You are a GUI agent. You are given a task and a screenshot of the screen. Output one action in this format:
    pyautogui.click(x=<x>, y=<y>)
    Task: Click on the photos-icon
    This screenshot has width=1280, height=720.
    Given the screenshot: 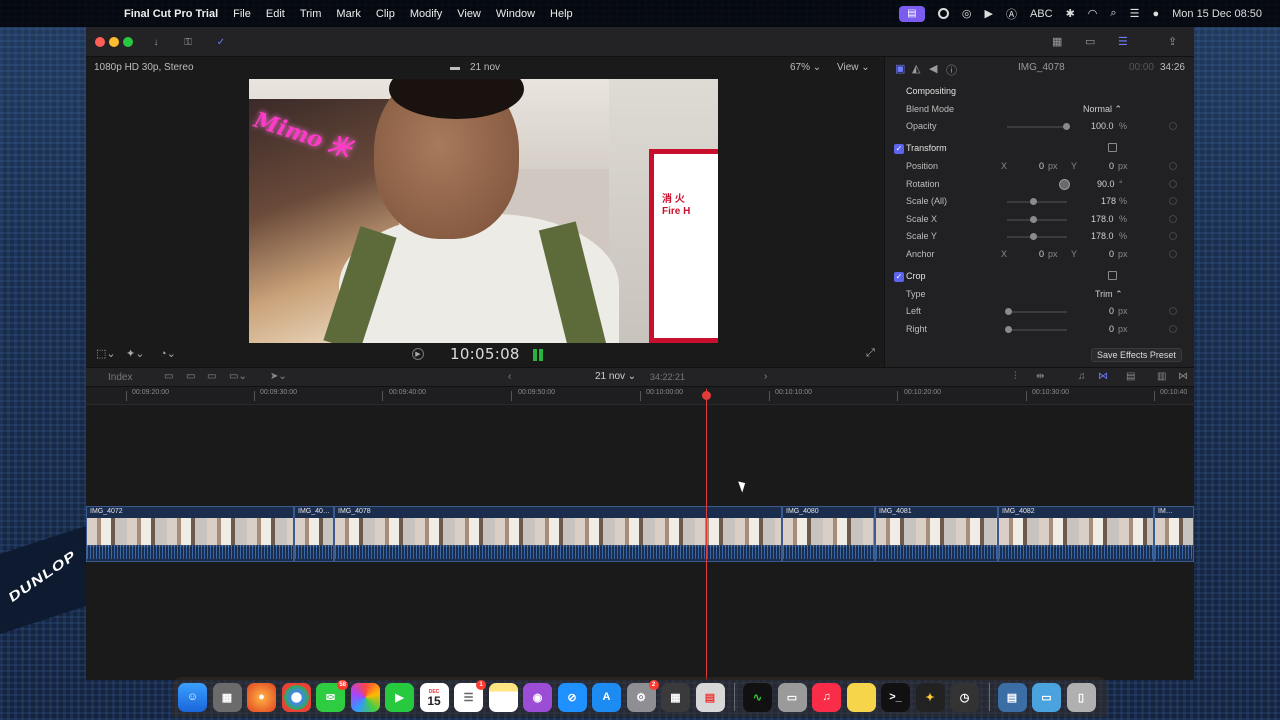 What is the action you would take?
    pyautogui.click(x=365, y=697)
    